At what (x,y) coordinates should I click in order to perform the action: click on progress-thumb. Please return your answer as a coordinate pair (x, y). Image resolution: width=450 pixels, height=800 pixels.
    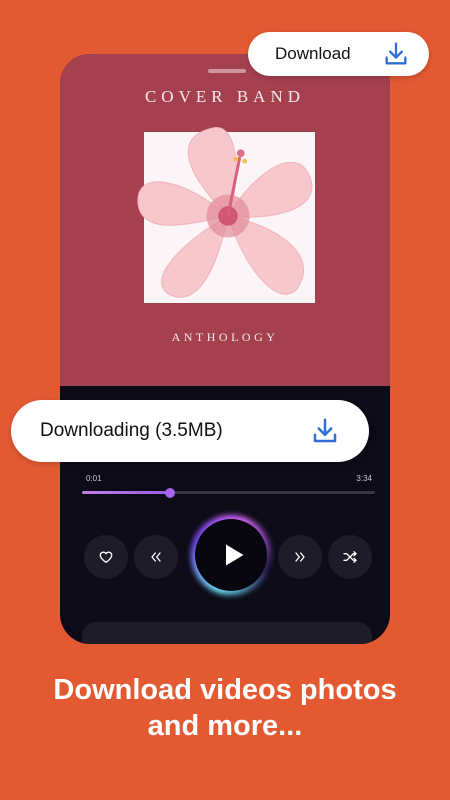
    Looking at the image, I should click on (169, 493).